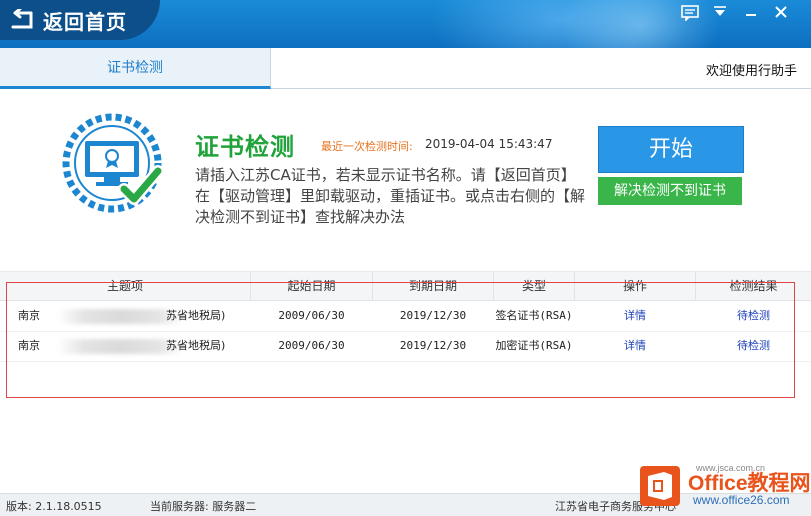  I want to click on back-home-button: 返回首页, so click(80, 20).